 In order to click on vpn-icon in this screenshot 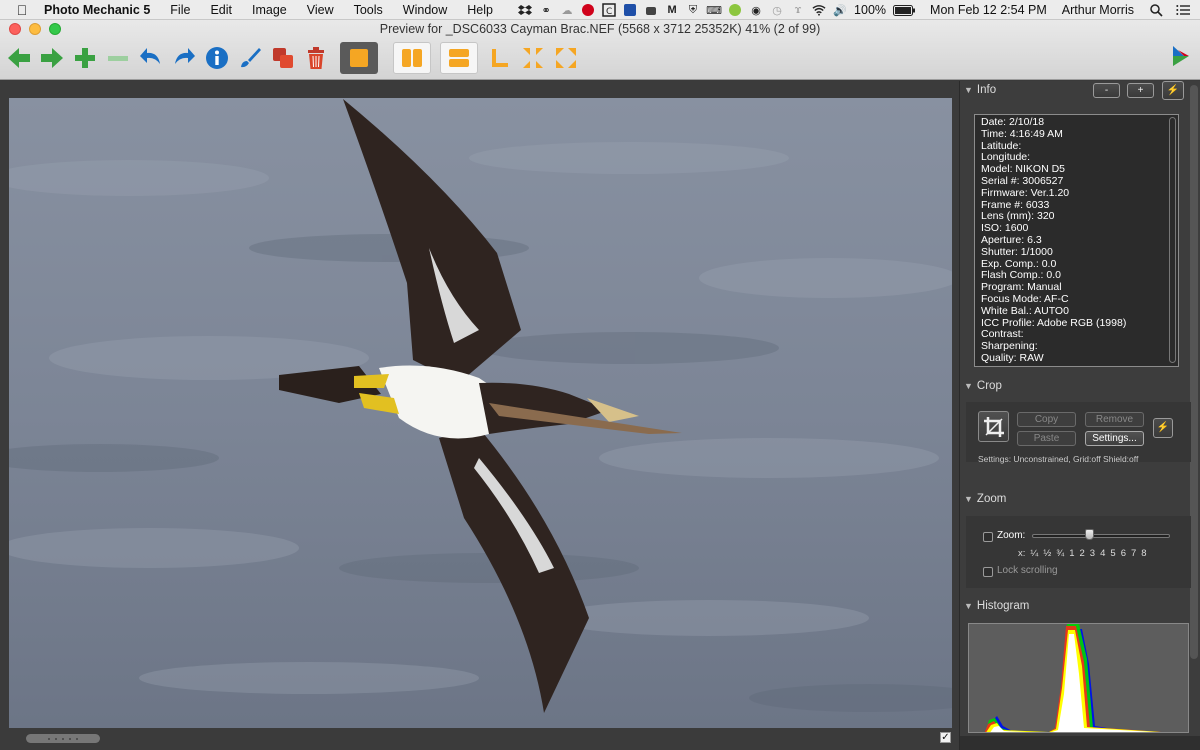, I will do `click(651, 10)`.